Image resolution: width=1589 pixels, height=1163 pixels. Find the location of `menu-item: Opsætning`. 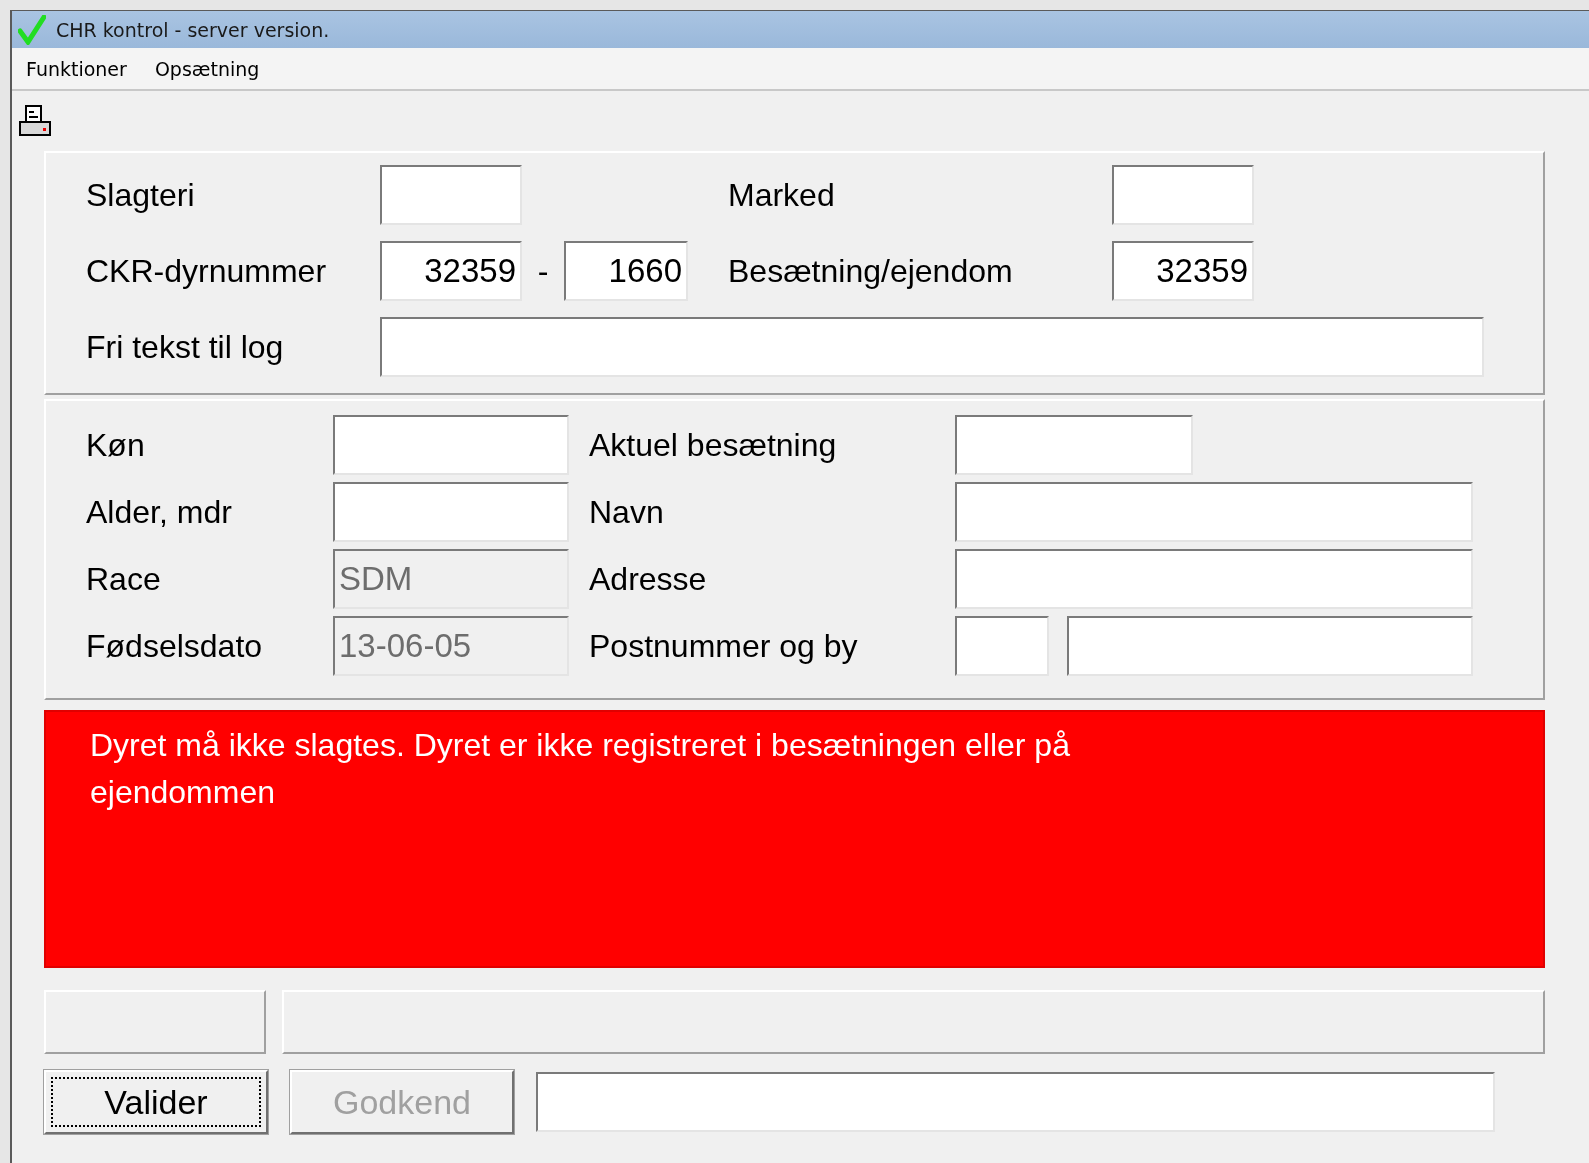

menu-item: Opsætning is located at coordinates (207, 68).